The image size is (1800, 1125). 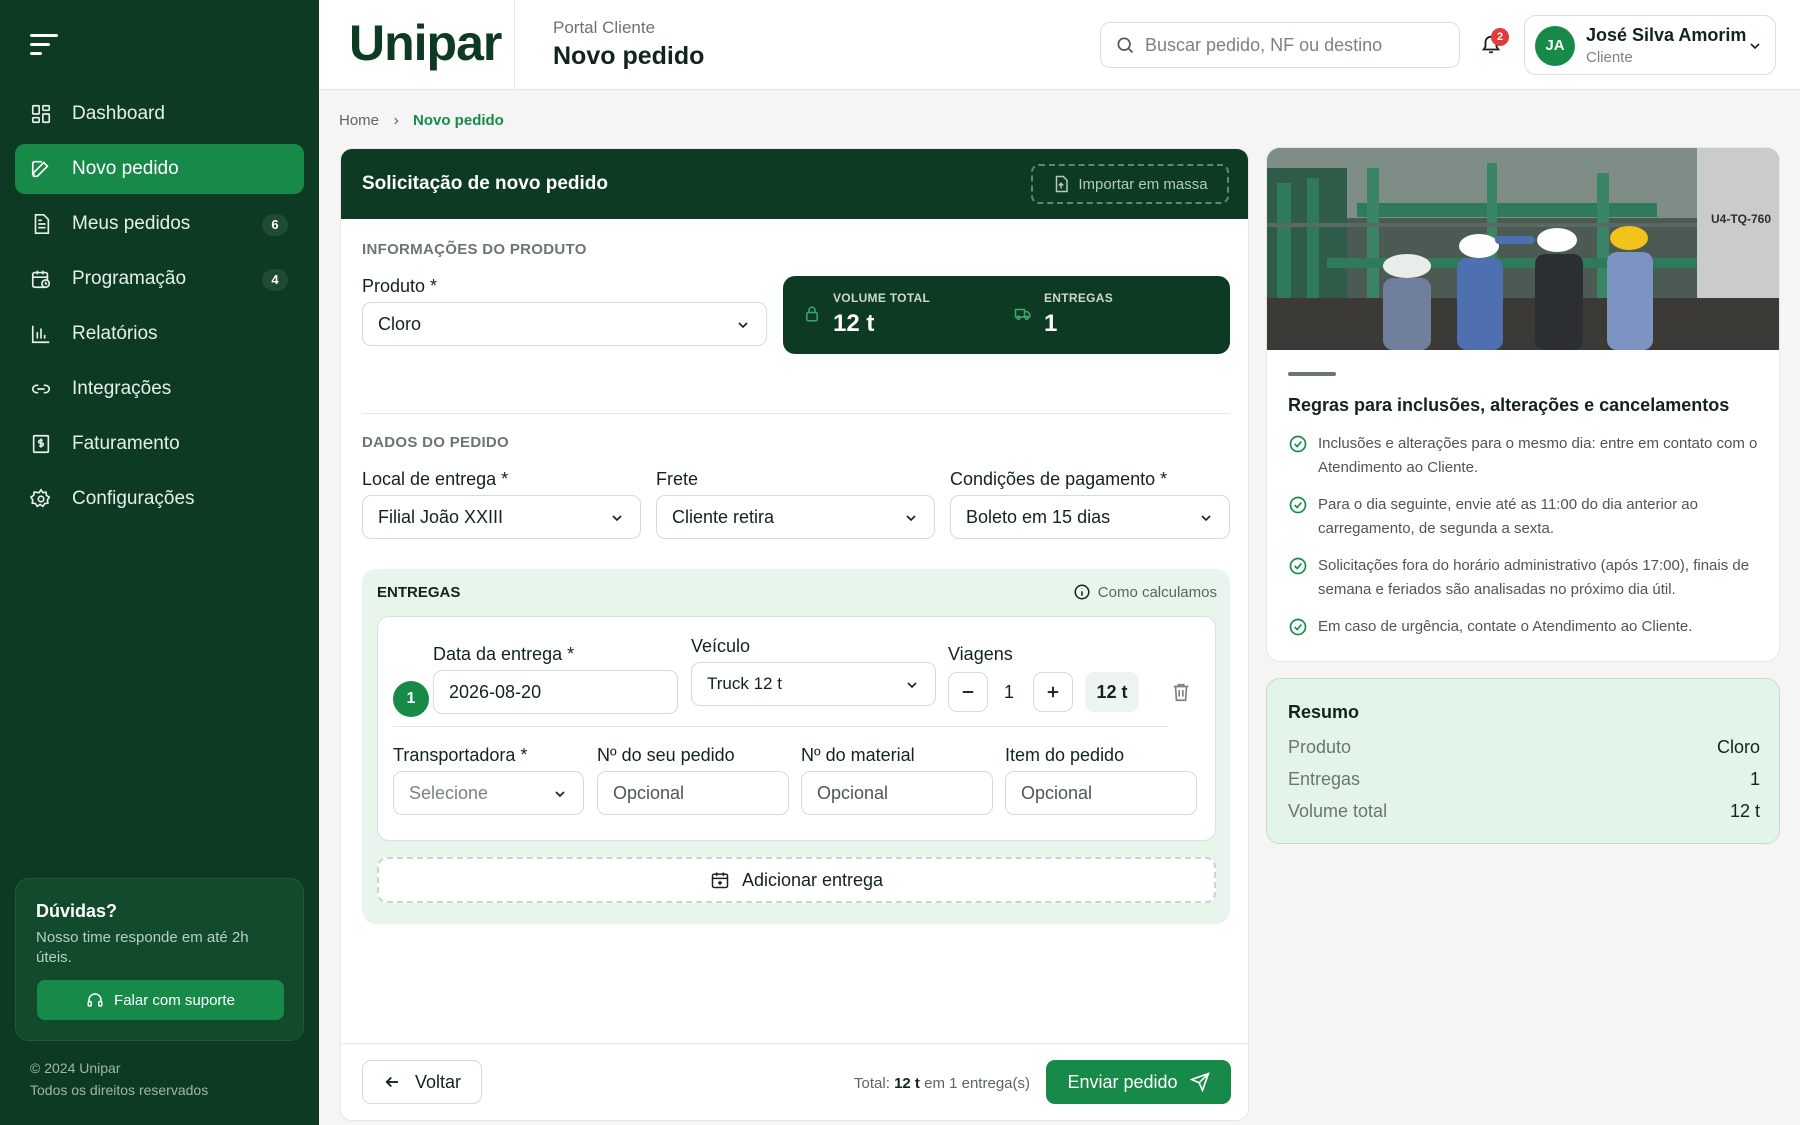 I want to click on delivery-date-label: Data da entrega *, so click(x=504, y=654).